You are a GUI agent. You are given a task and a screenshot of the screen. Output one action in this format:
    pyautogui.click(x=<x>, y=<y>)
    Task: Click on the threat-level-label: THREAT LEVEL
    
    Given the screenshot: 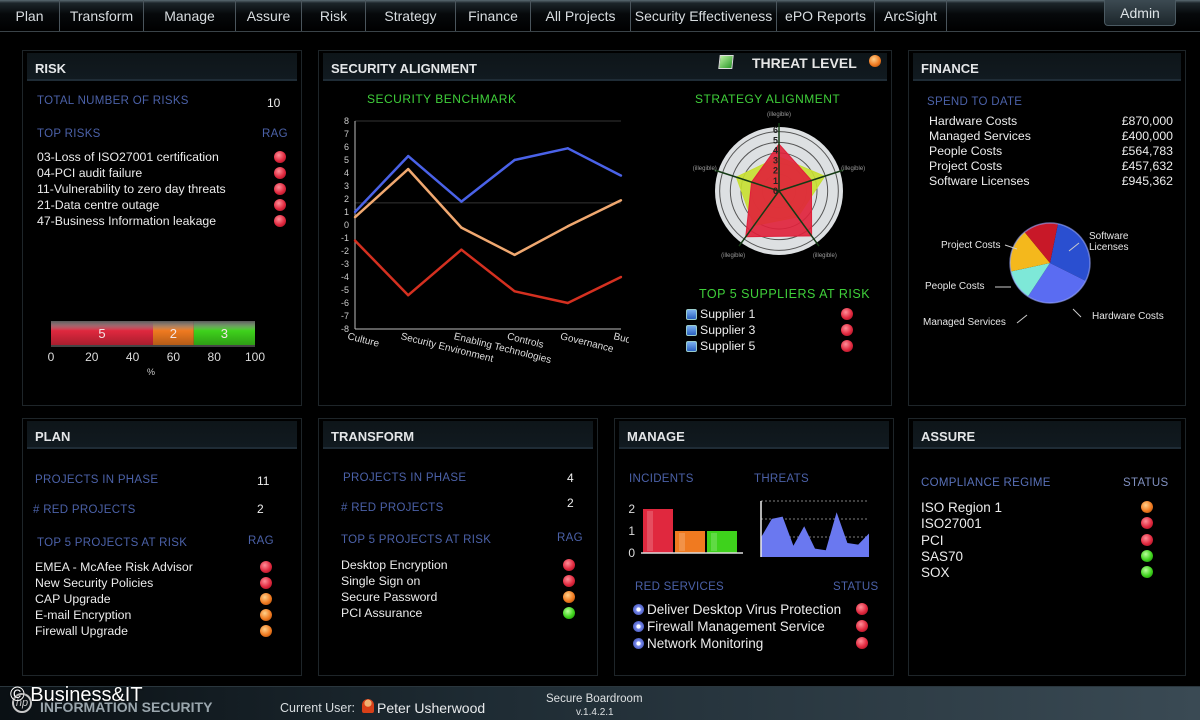 What is the action you would take?
    pyautogui.click(x=804, y=63)
    